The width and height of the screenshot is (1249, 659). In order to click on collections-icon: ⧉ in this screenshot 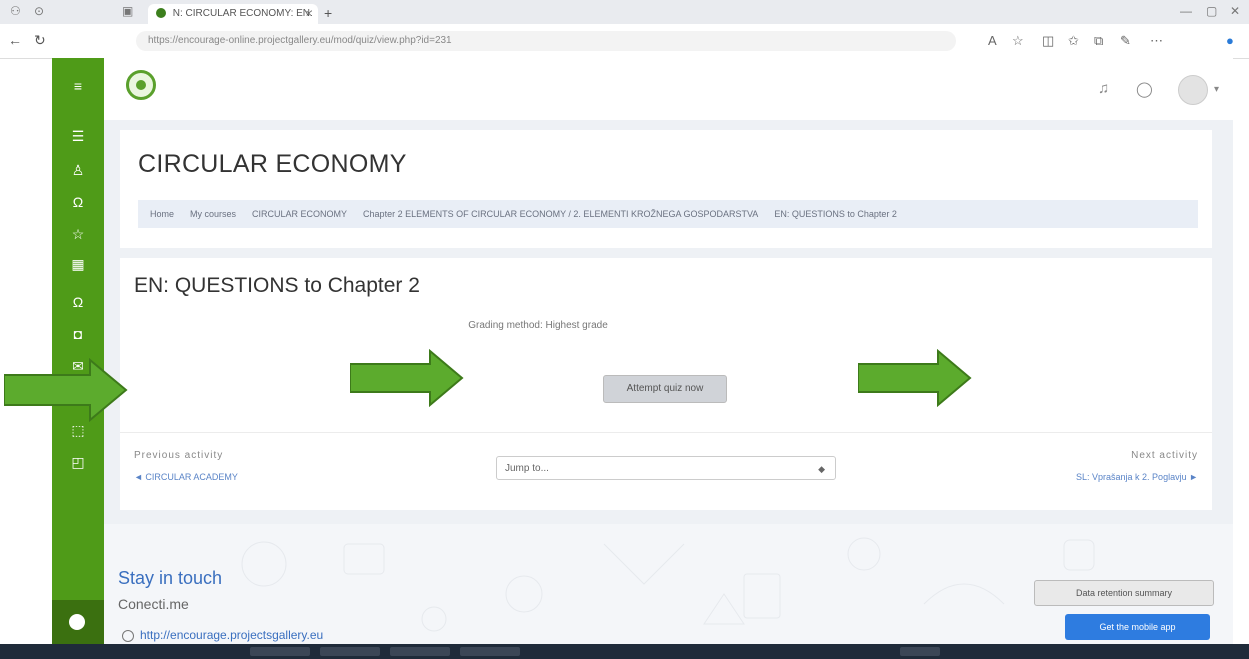, I will do `click(1098, 41)`.